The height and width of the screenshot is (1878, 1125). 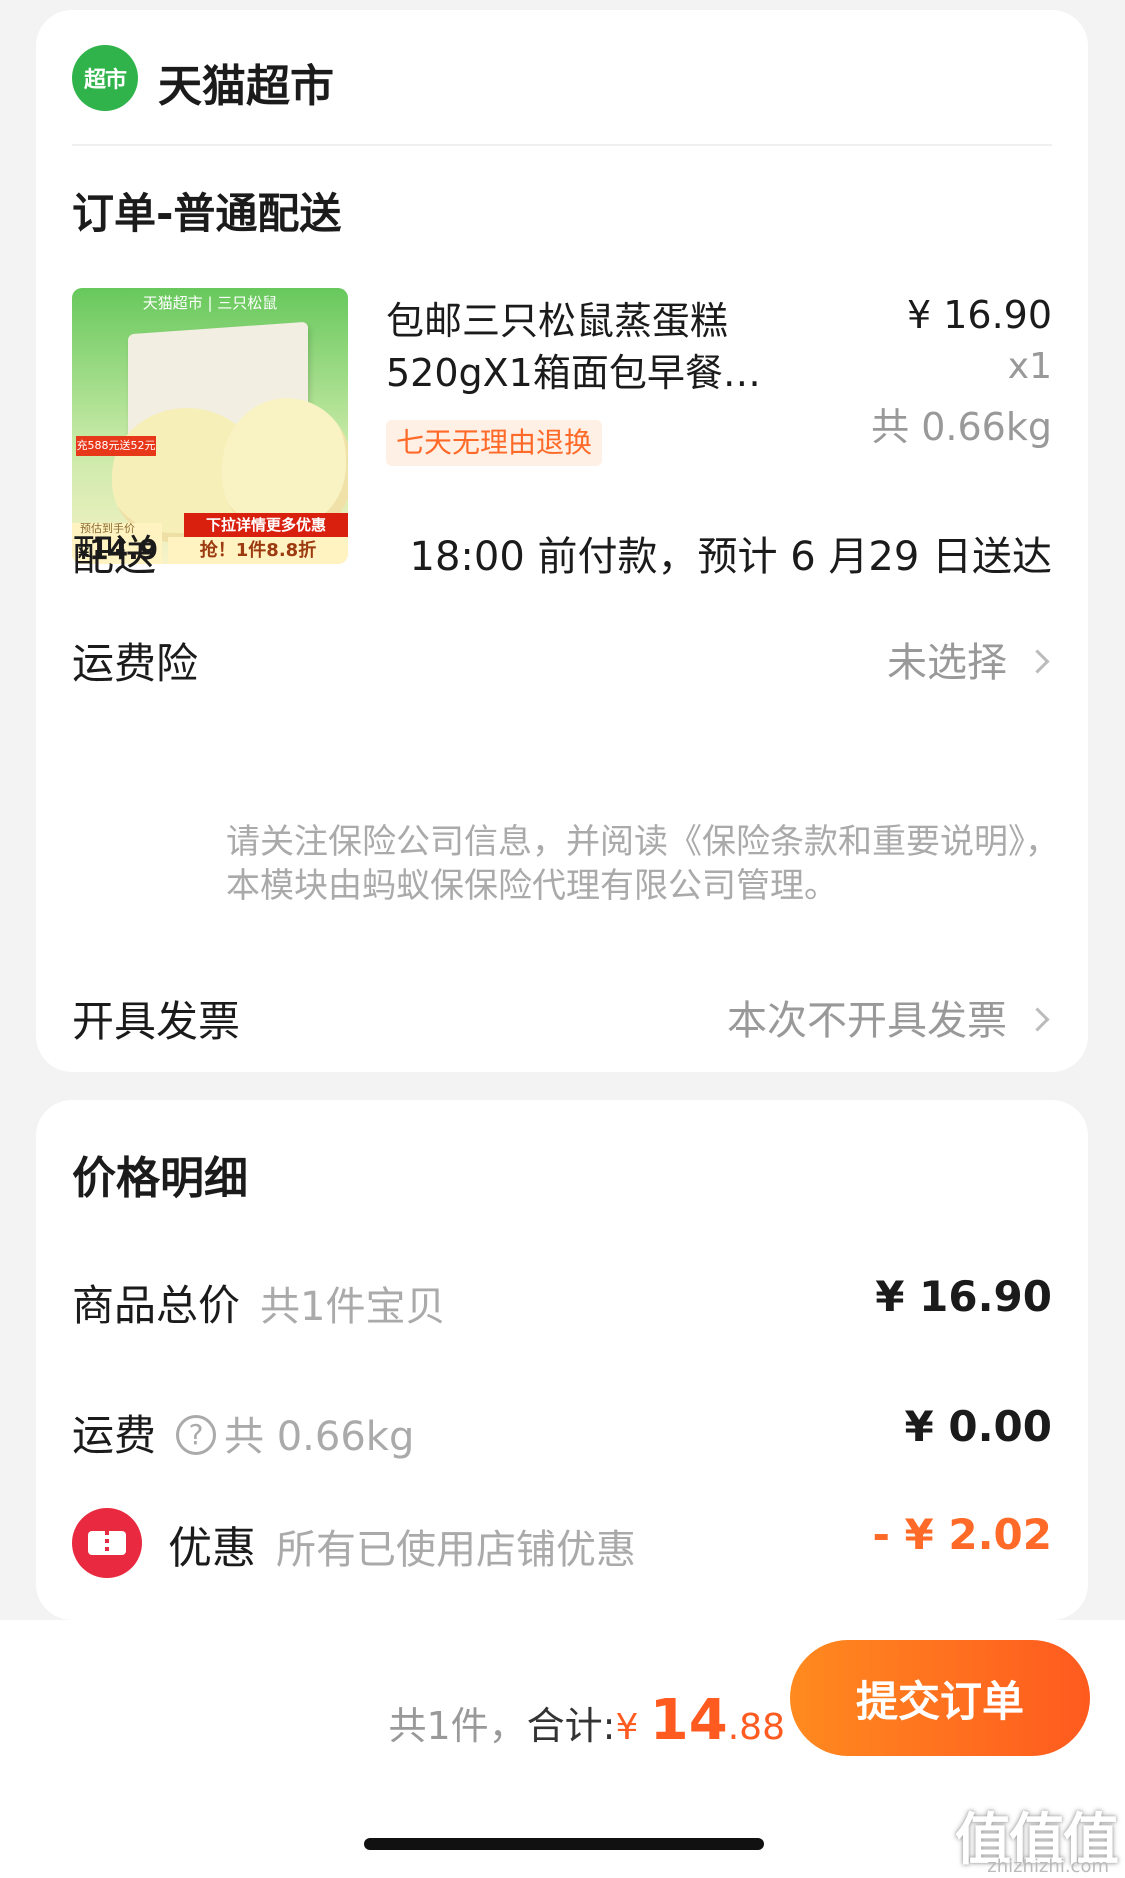 I want to click on item-count: 共1件，, so click(x=457, y=1726).